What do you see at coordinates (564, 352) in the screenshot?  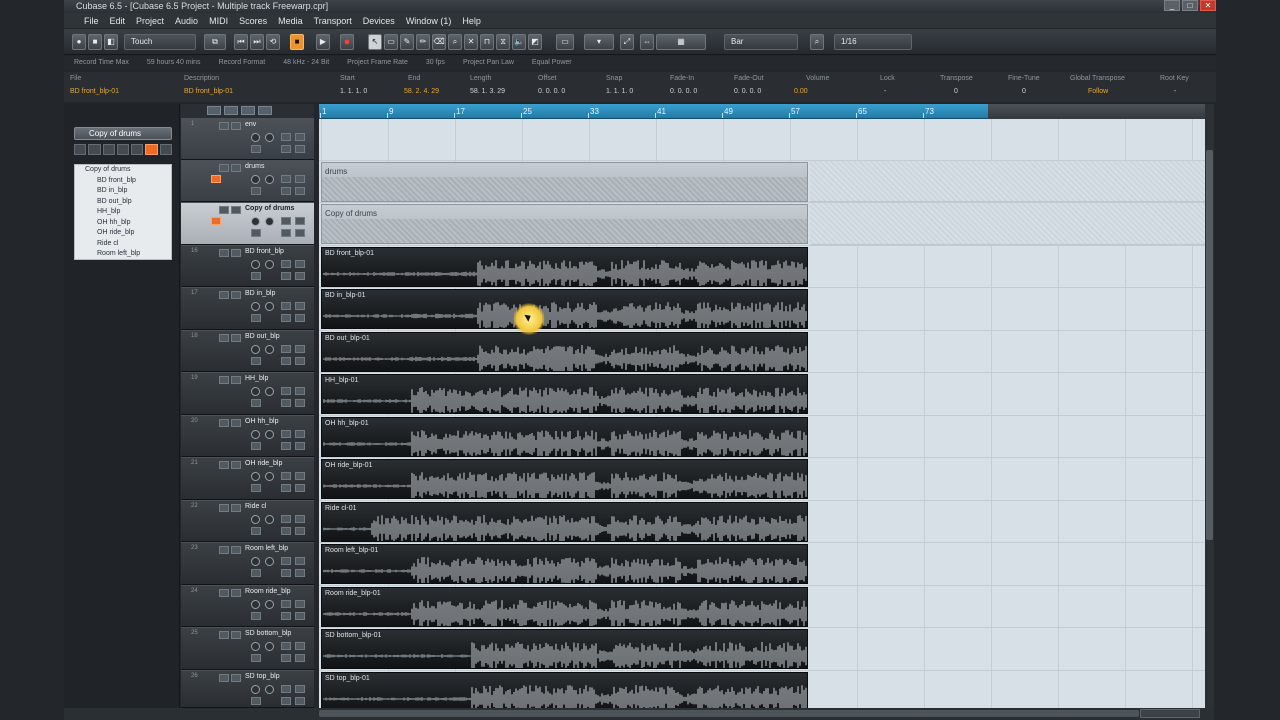 I see `audio-event: BD out_blp-01` at bounding box center [564, 352].